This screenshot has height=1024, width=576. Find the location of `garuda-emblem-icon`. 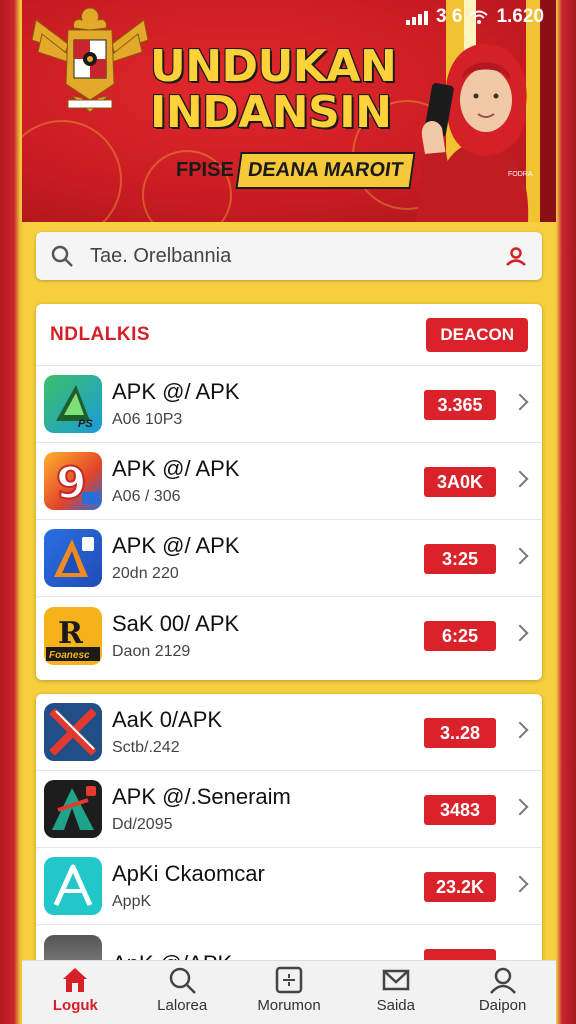

garuda-emblem-icon is located at coordinates (90, 60).